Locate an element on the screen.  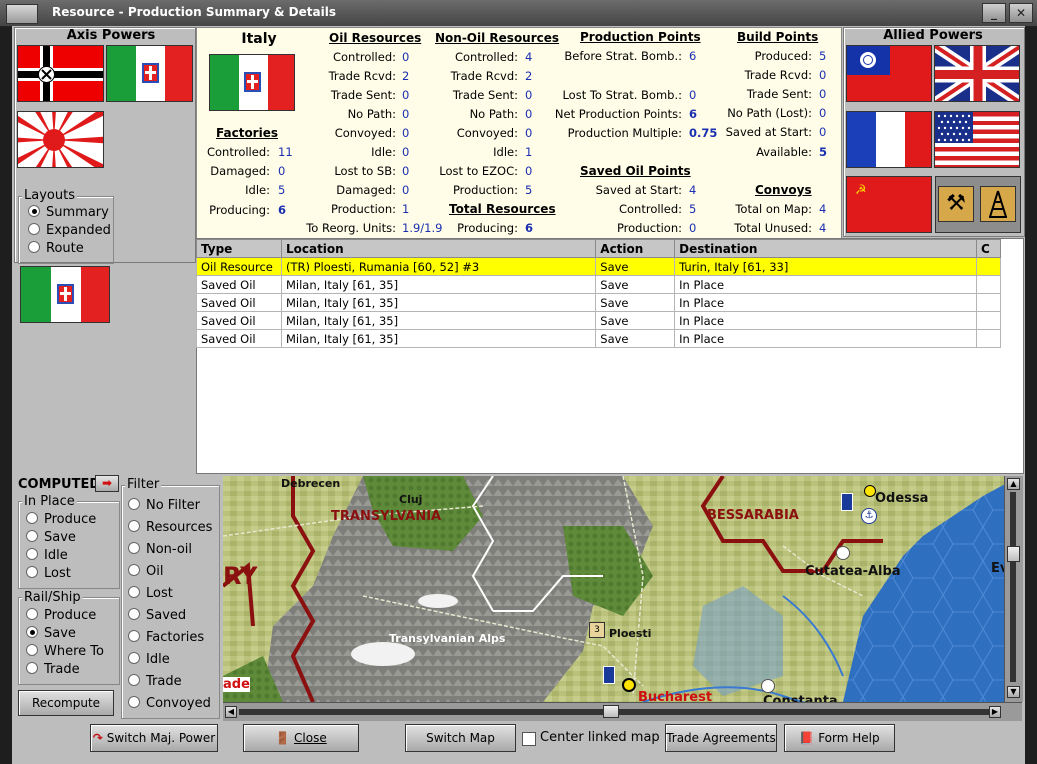
map-label-transylvanian-alps: Transylvanian Alps is located at coordinates (447, 638).